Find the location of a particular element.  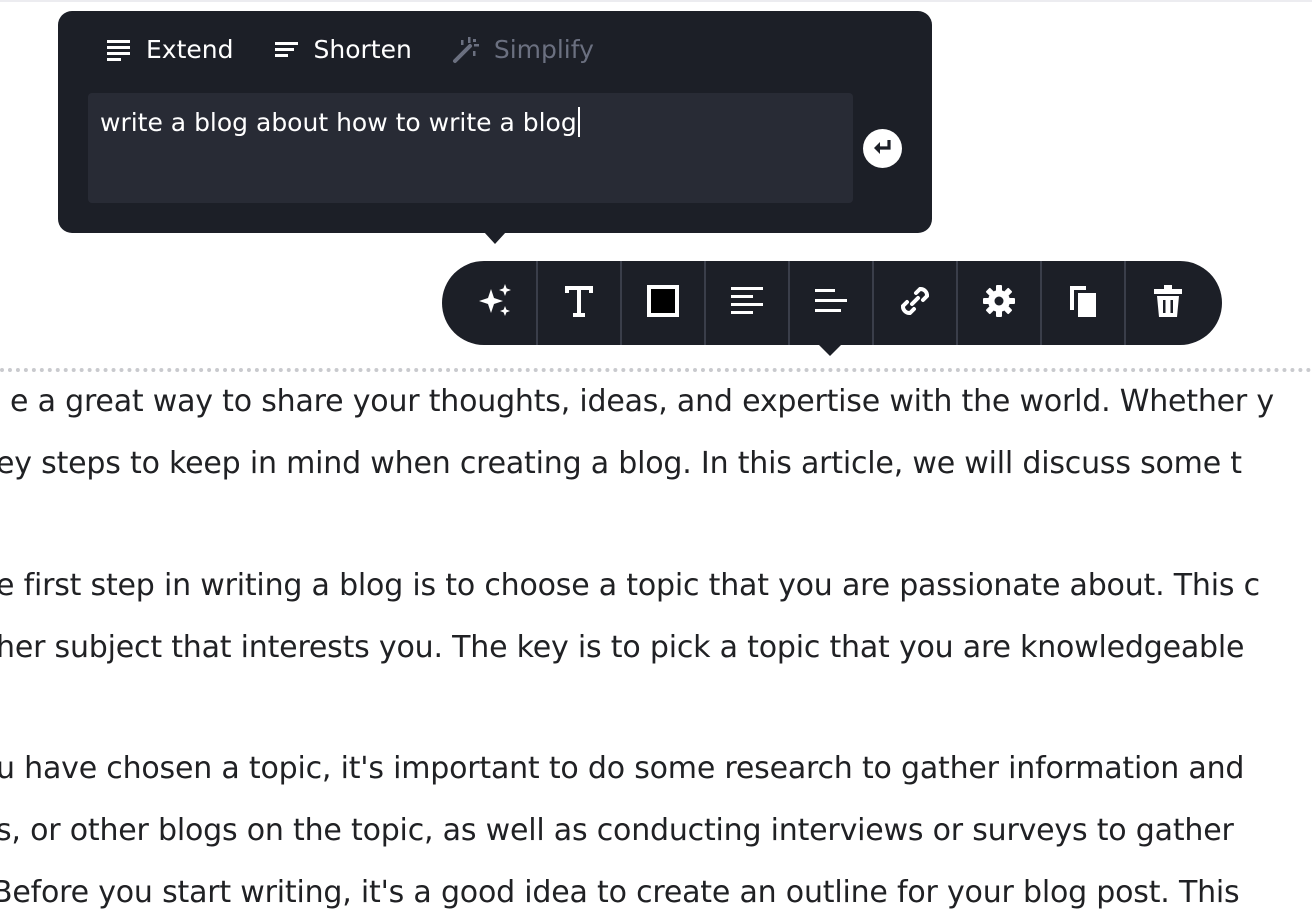

lines-full-icon is located at coordinates (119, 50).